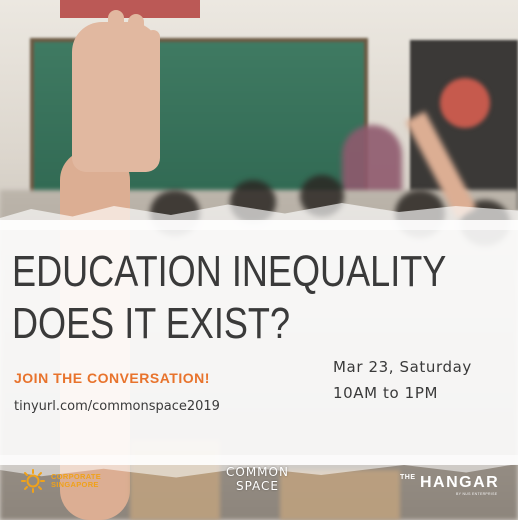  What do you see at coordinates (151, 323) in the screenshot?
I see `headline-line-2: DOES IT EXIST?` at bounding box center [151, 323].